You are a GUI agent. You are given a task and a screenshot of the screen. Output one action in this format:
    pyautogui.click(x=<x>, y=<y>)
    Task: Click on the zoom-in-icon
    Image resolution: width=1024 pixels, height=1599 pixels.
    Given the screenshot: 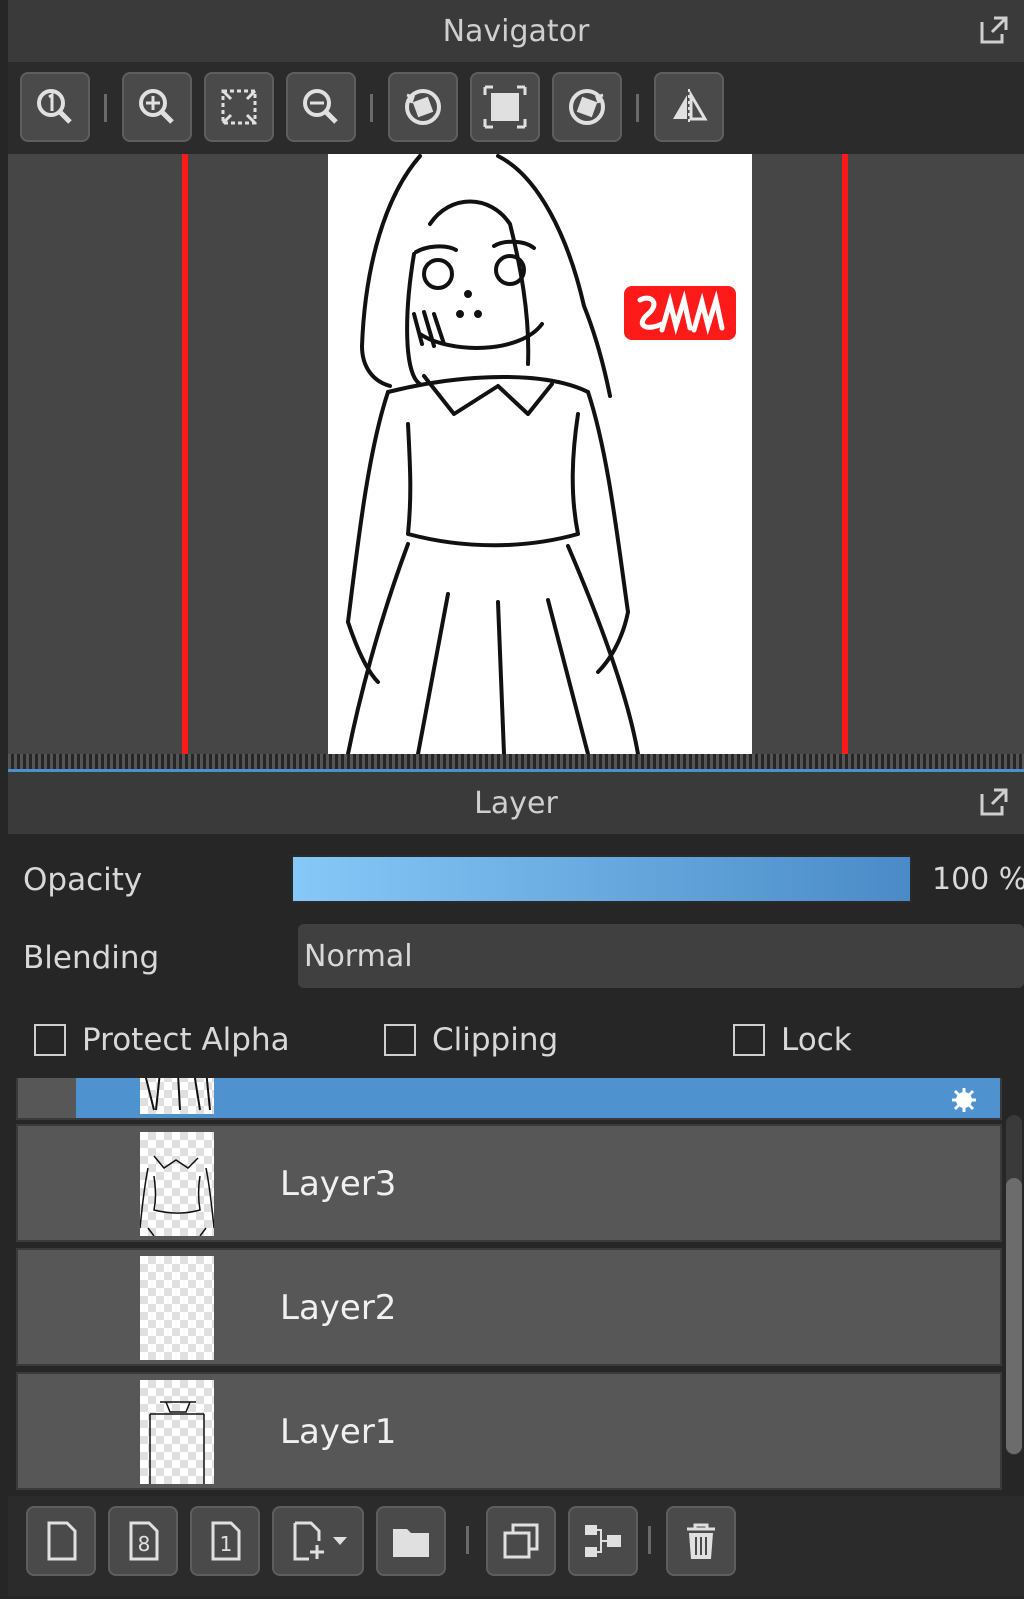 What is the action you would take?
    pyautogui.click(x=156, y=106)
    